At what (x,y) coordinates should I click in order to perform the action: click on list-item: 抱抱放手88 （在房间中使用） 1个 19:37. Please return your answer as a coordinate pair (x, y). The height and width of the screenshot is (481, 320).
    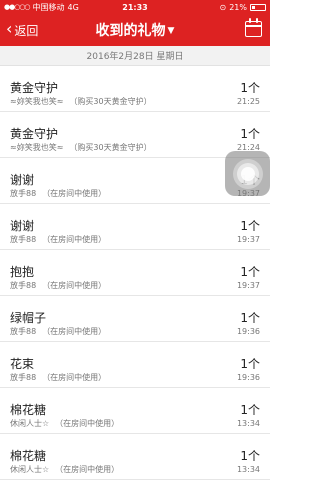
    Looking at the image, I should click on (135, 273).